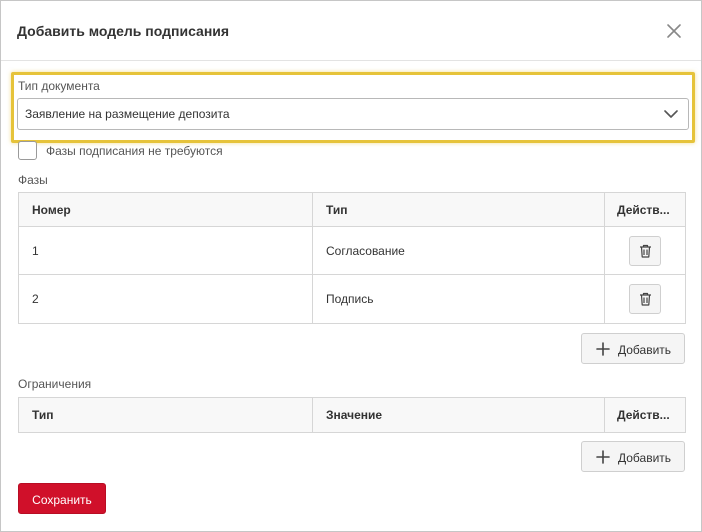 The image size is (702, 532). I want to click on column-header-value: Значение, so click(459, 415).